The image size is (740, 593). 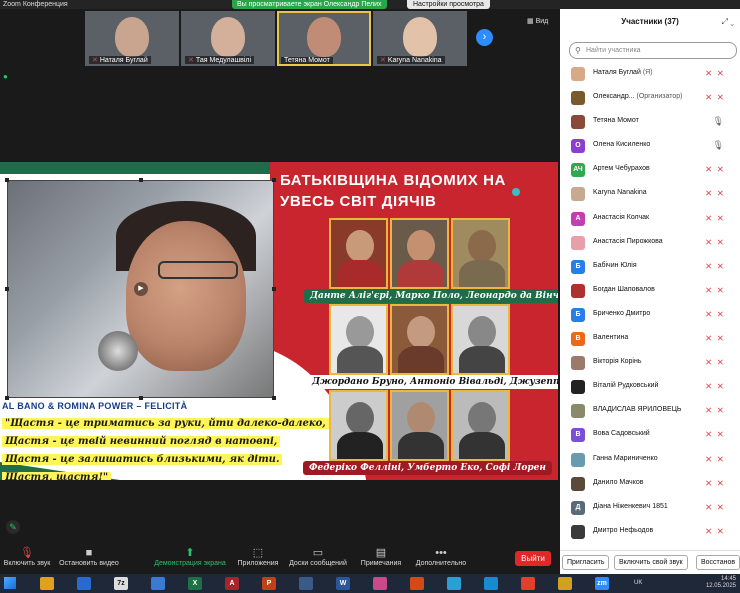 What do you see at coordinates (441, 556) in the screenshot?
I see `more-button: ••• Дополнительно` at bounding box center [441, 556].